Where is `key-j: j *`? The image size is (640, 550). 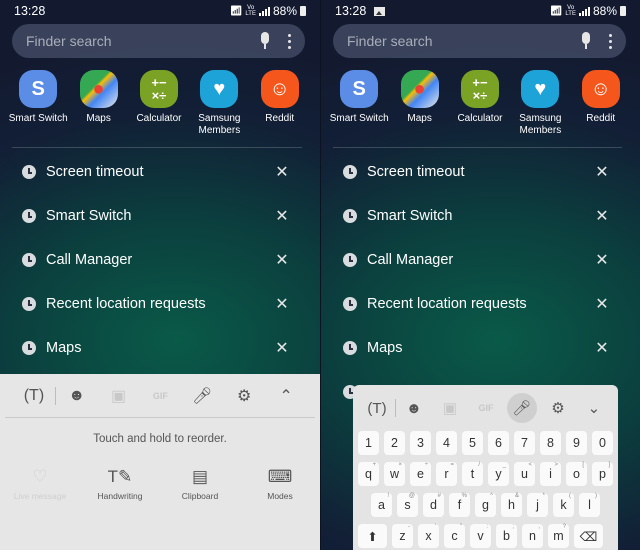 key-j: j * is located at coordinates (537, 505).